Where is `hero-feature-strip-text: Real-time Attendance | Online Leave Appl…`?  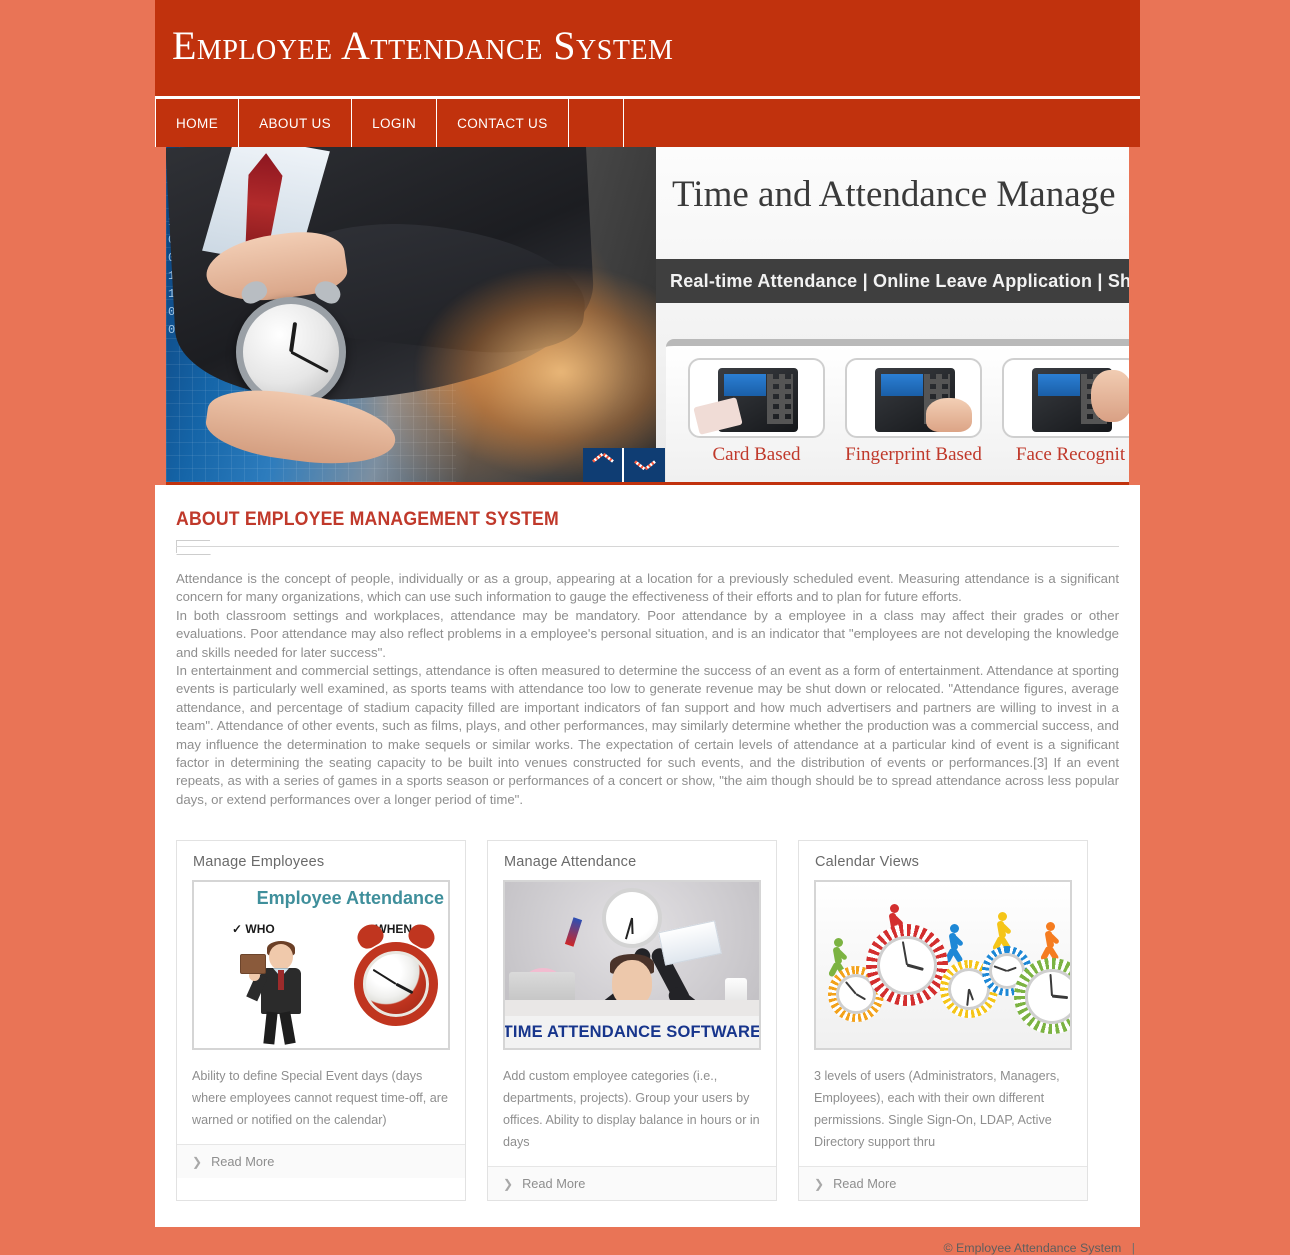 hero-feature-strip-text: Real-time Attendance | Online Leave Appl… is located at coordinates (899, 280).